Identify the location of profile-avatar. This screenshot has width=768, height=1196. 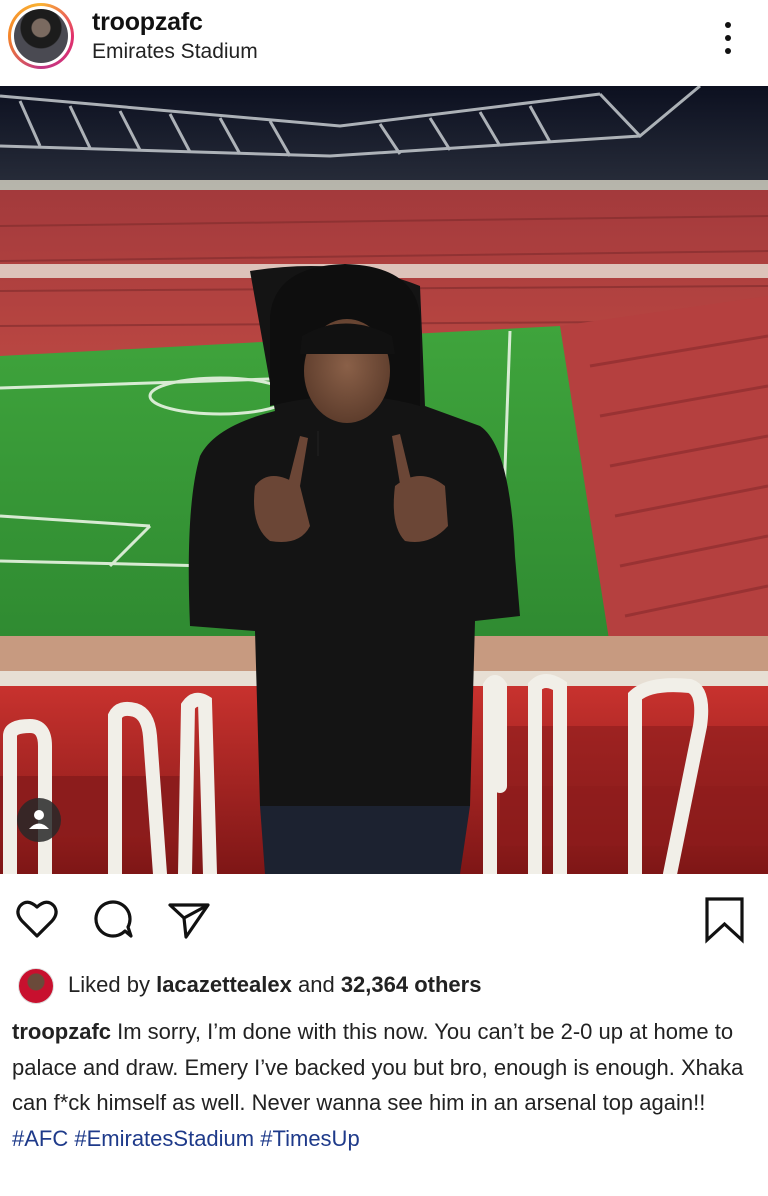
(41, 36).